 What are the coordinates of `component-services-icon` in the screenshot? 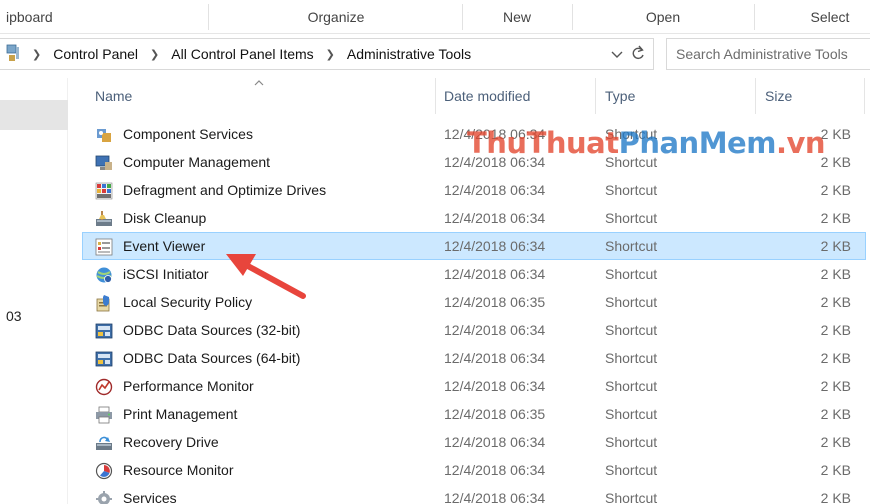 It's located at (104, 135).